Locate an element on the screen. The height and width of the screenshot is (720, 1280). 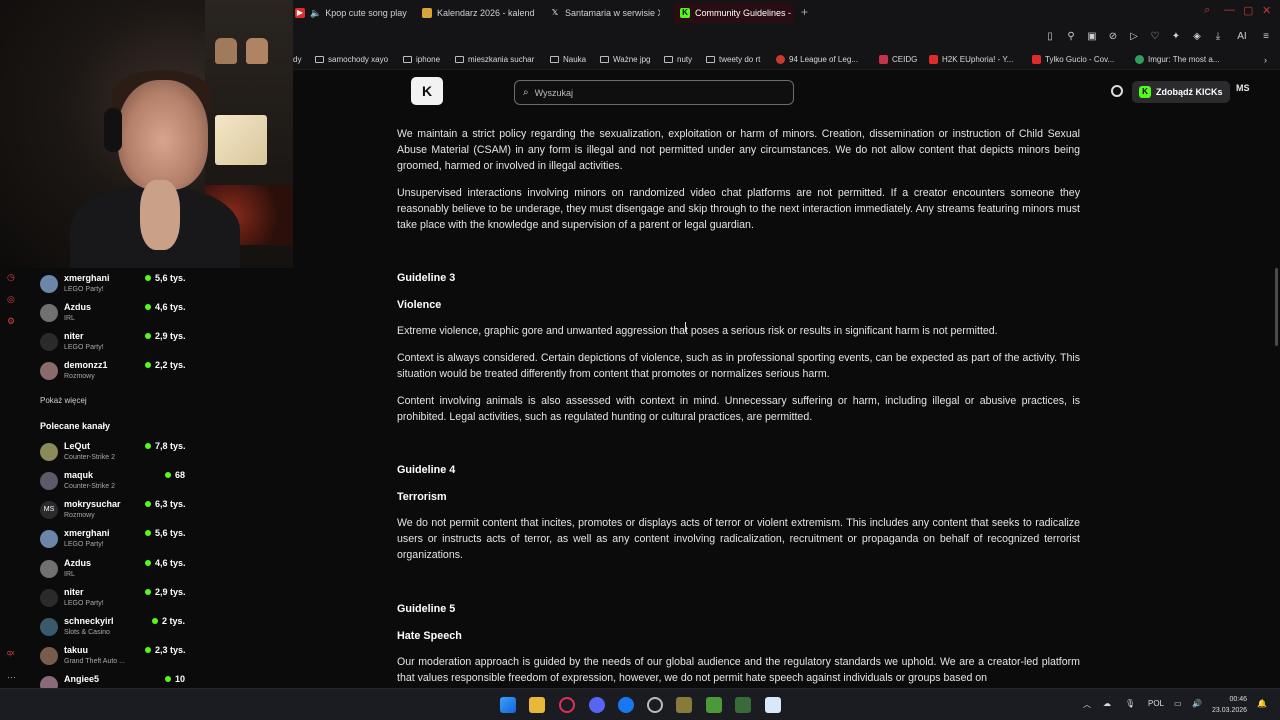
ceidg-icon is located at coordinates (883, 59).